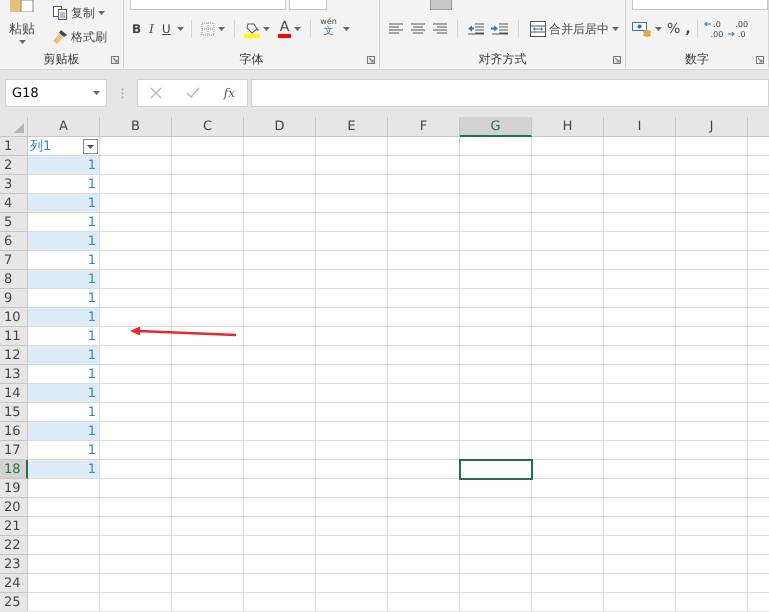 This screenshot has width=769, height=612. What do you see at coordinates (230, 93) in the screenshot?
I see `insert-function-button: fx` at bounding box center [230, 93].